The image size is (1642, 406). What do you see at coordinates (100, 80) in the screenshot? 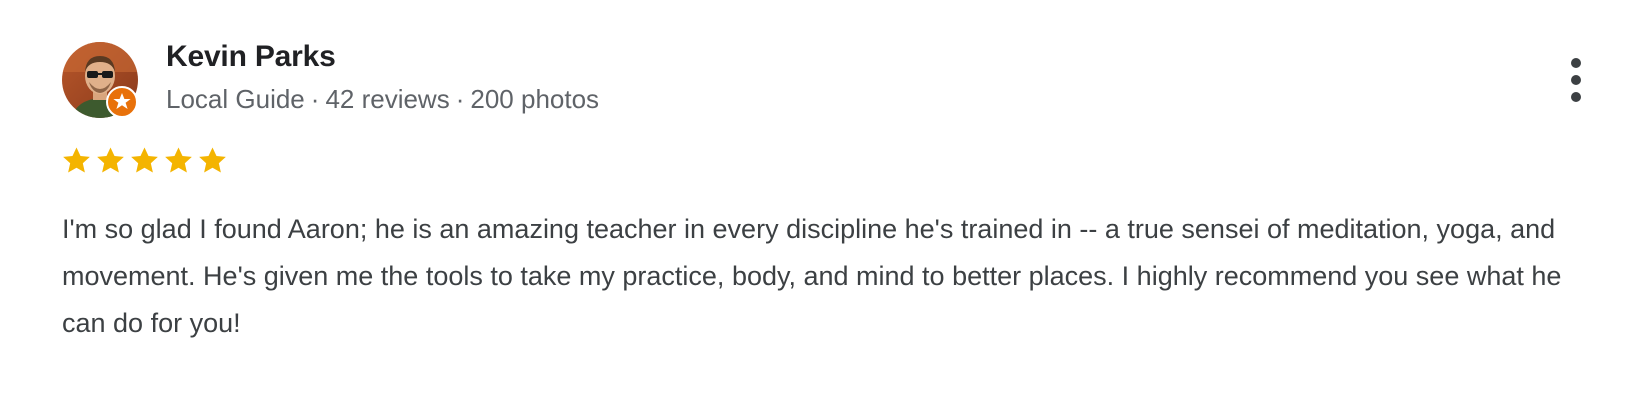
I see `author-avatar` at bounding box center [100, 80].